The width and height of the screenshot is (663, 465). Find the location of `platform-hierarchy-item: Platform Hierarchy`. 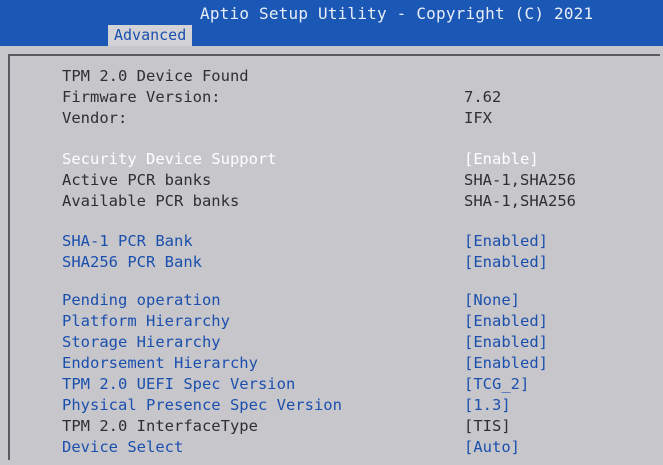

platform-hierarchy-item: Platform Hierarchy is located at coordinates (146, 321).